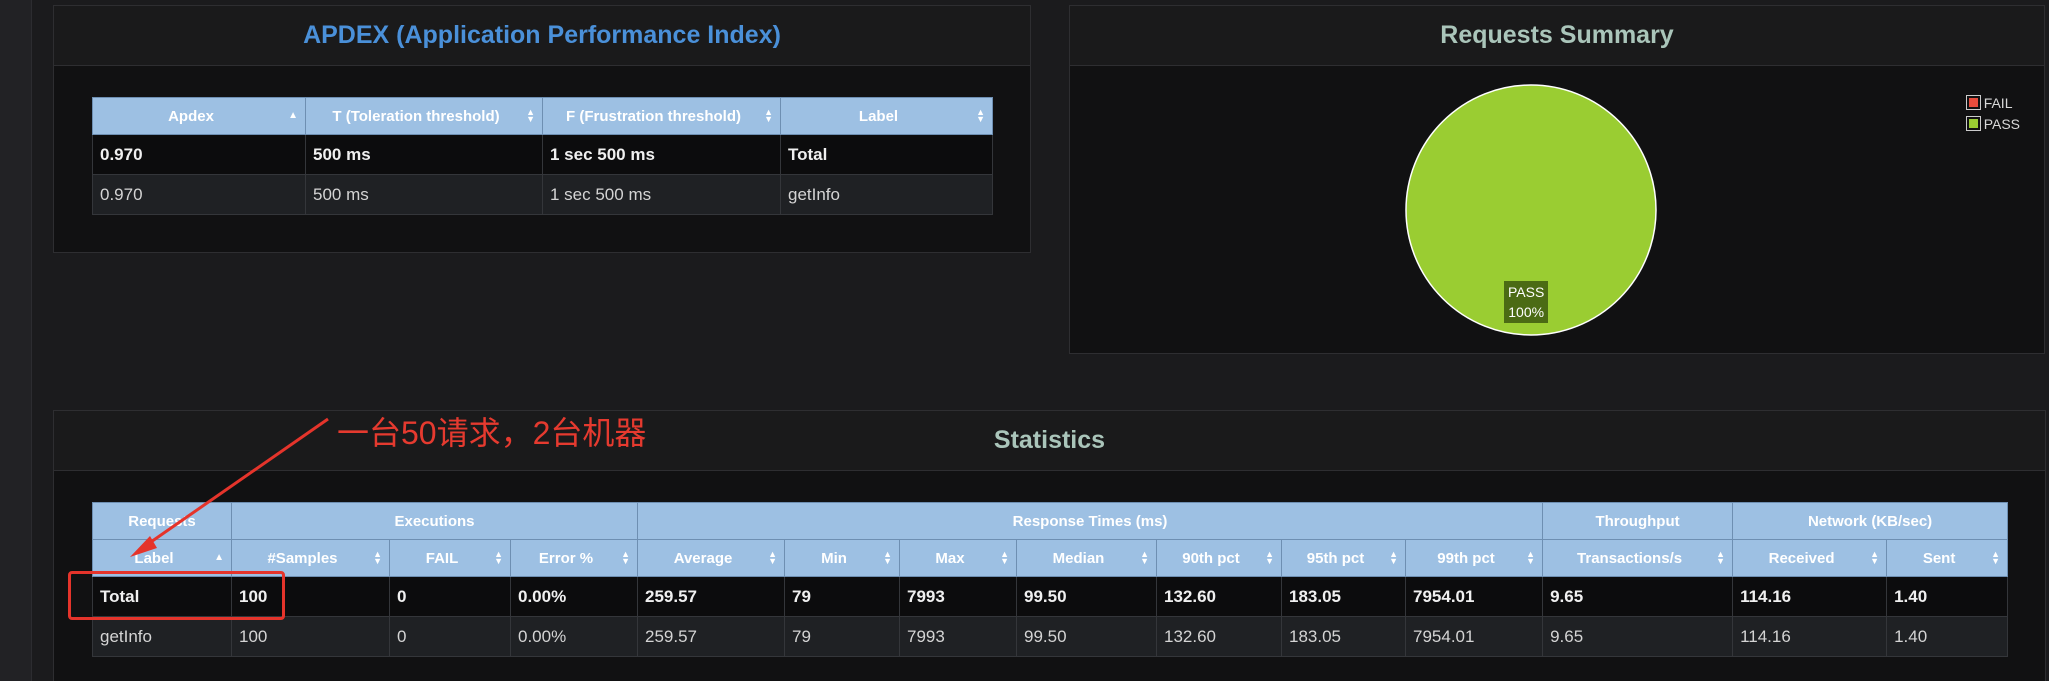 The height and width of the screenshot is (681, 2049). Describe the element at coordinates (229, 487) in the screenshot. I see `annotation-arrow-icon` at that location.